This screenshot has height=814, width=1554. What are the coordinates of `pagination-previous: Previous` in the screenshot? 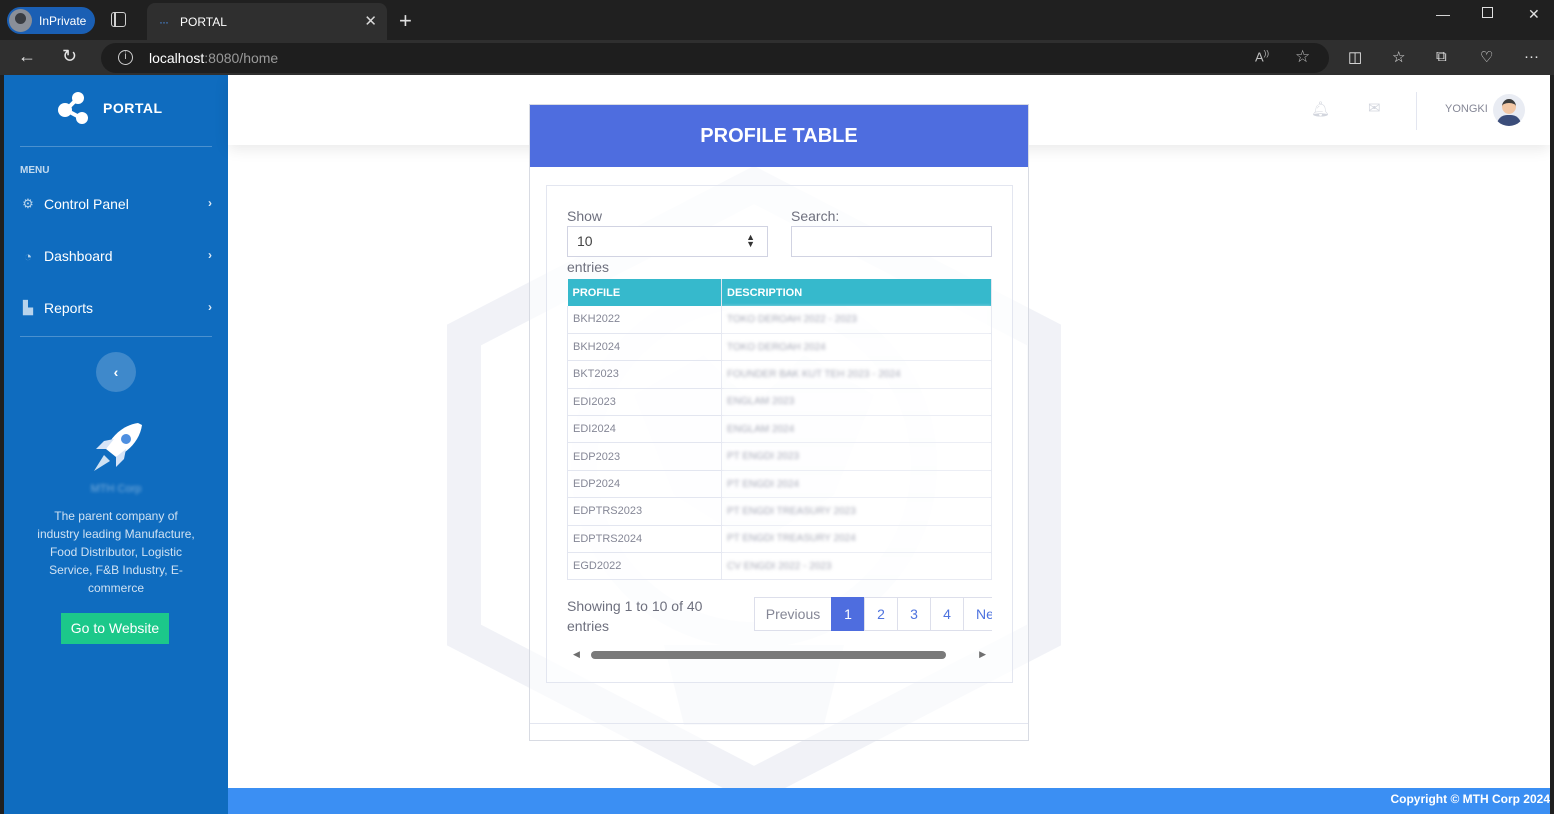 It's located at (793, 614).